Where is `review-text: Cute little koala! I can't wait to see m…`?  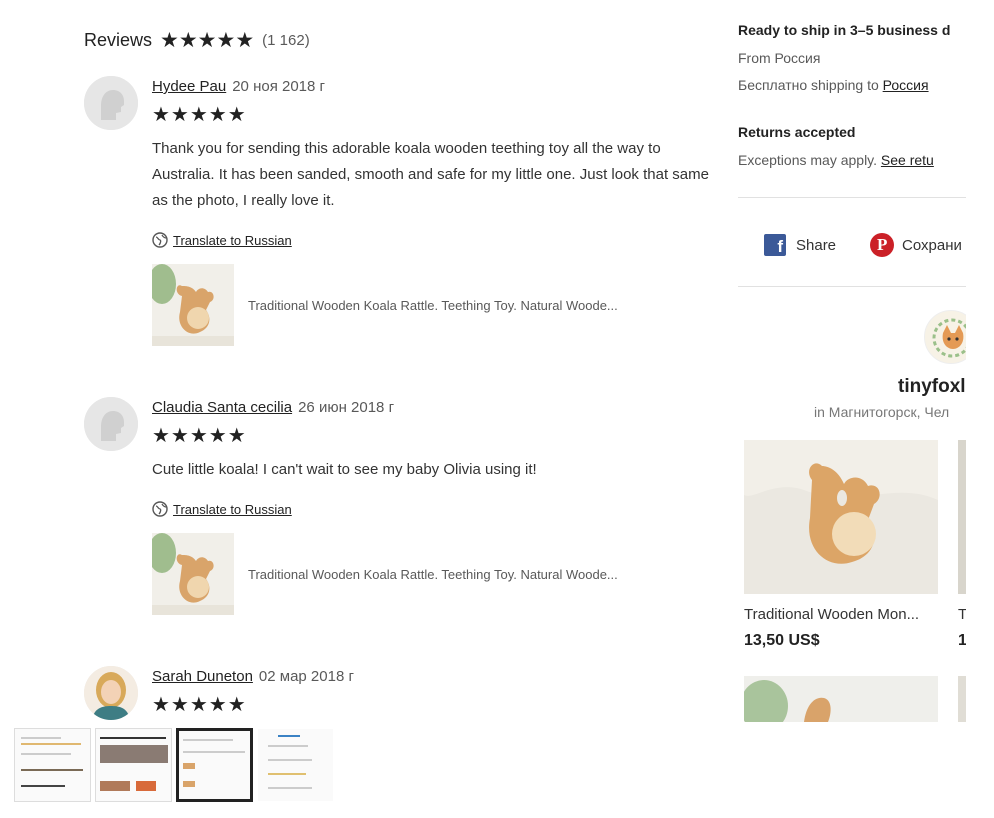 review-text: Cute little koala! I can't wait to see m… is located at coordinates (344, 469).